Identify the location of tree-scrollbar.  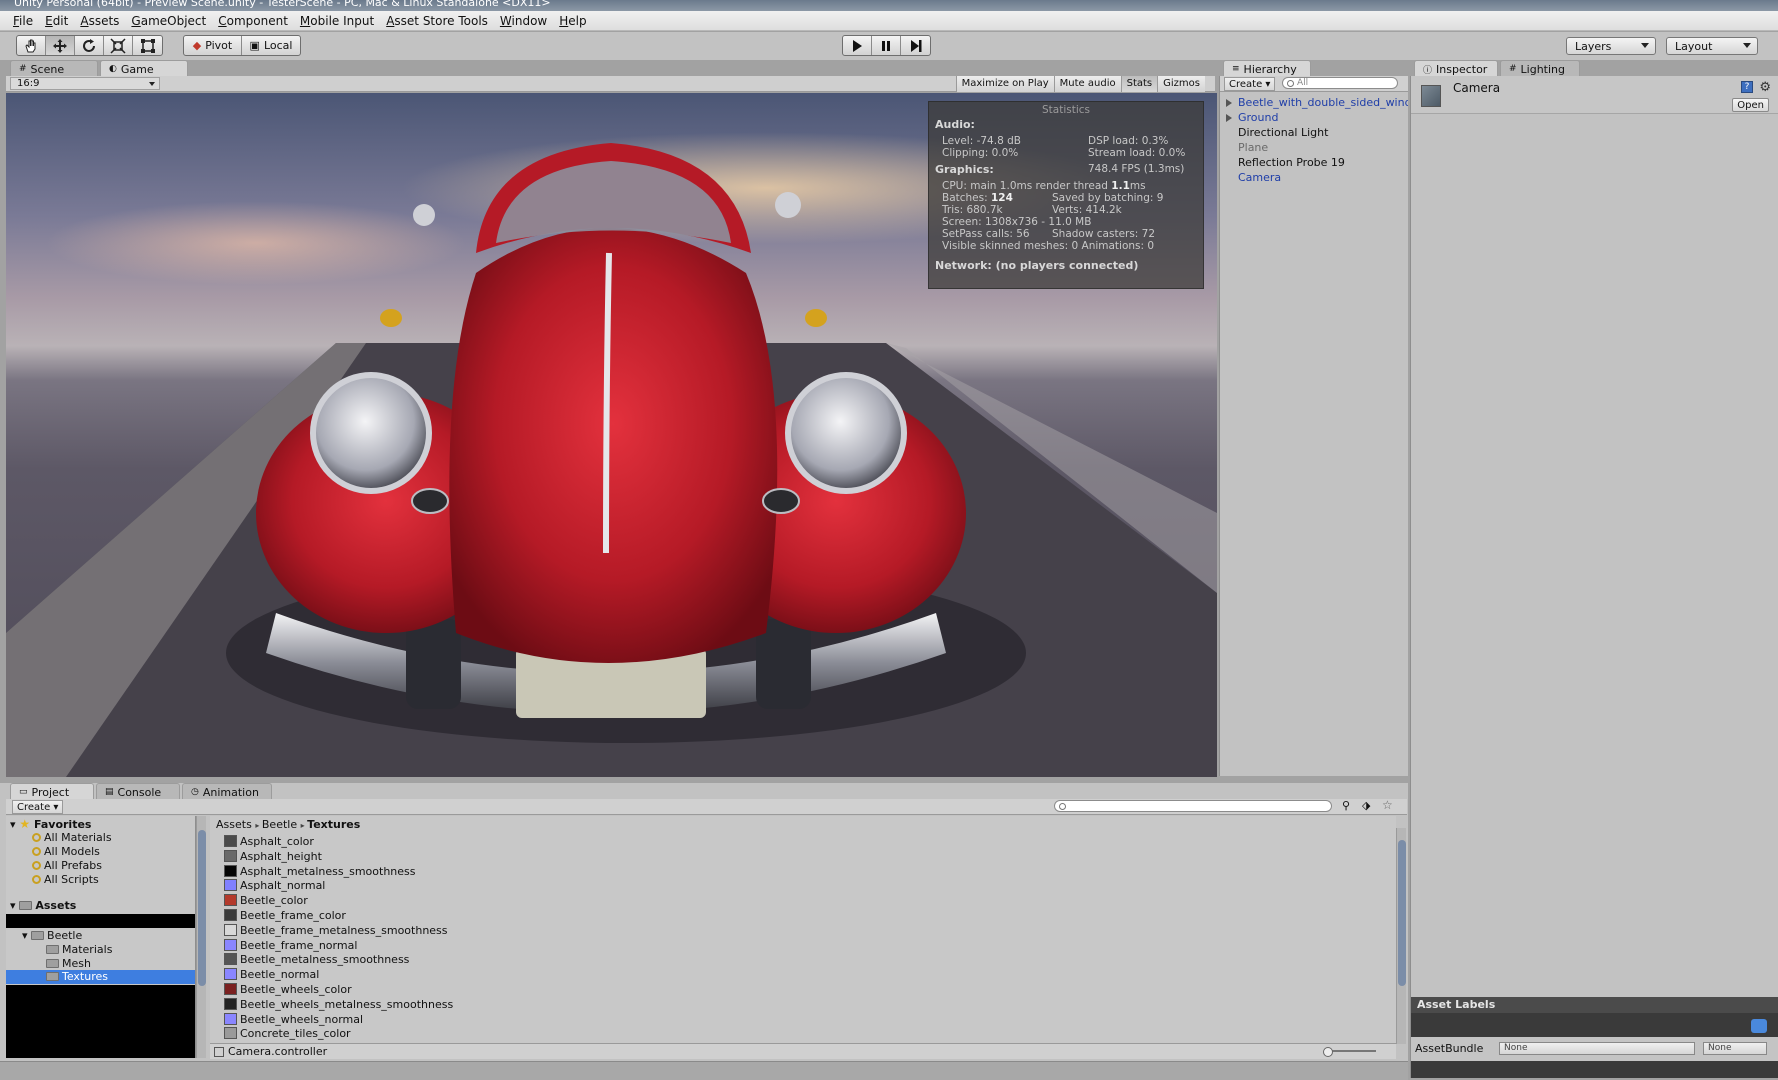
(201, 937).